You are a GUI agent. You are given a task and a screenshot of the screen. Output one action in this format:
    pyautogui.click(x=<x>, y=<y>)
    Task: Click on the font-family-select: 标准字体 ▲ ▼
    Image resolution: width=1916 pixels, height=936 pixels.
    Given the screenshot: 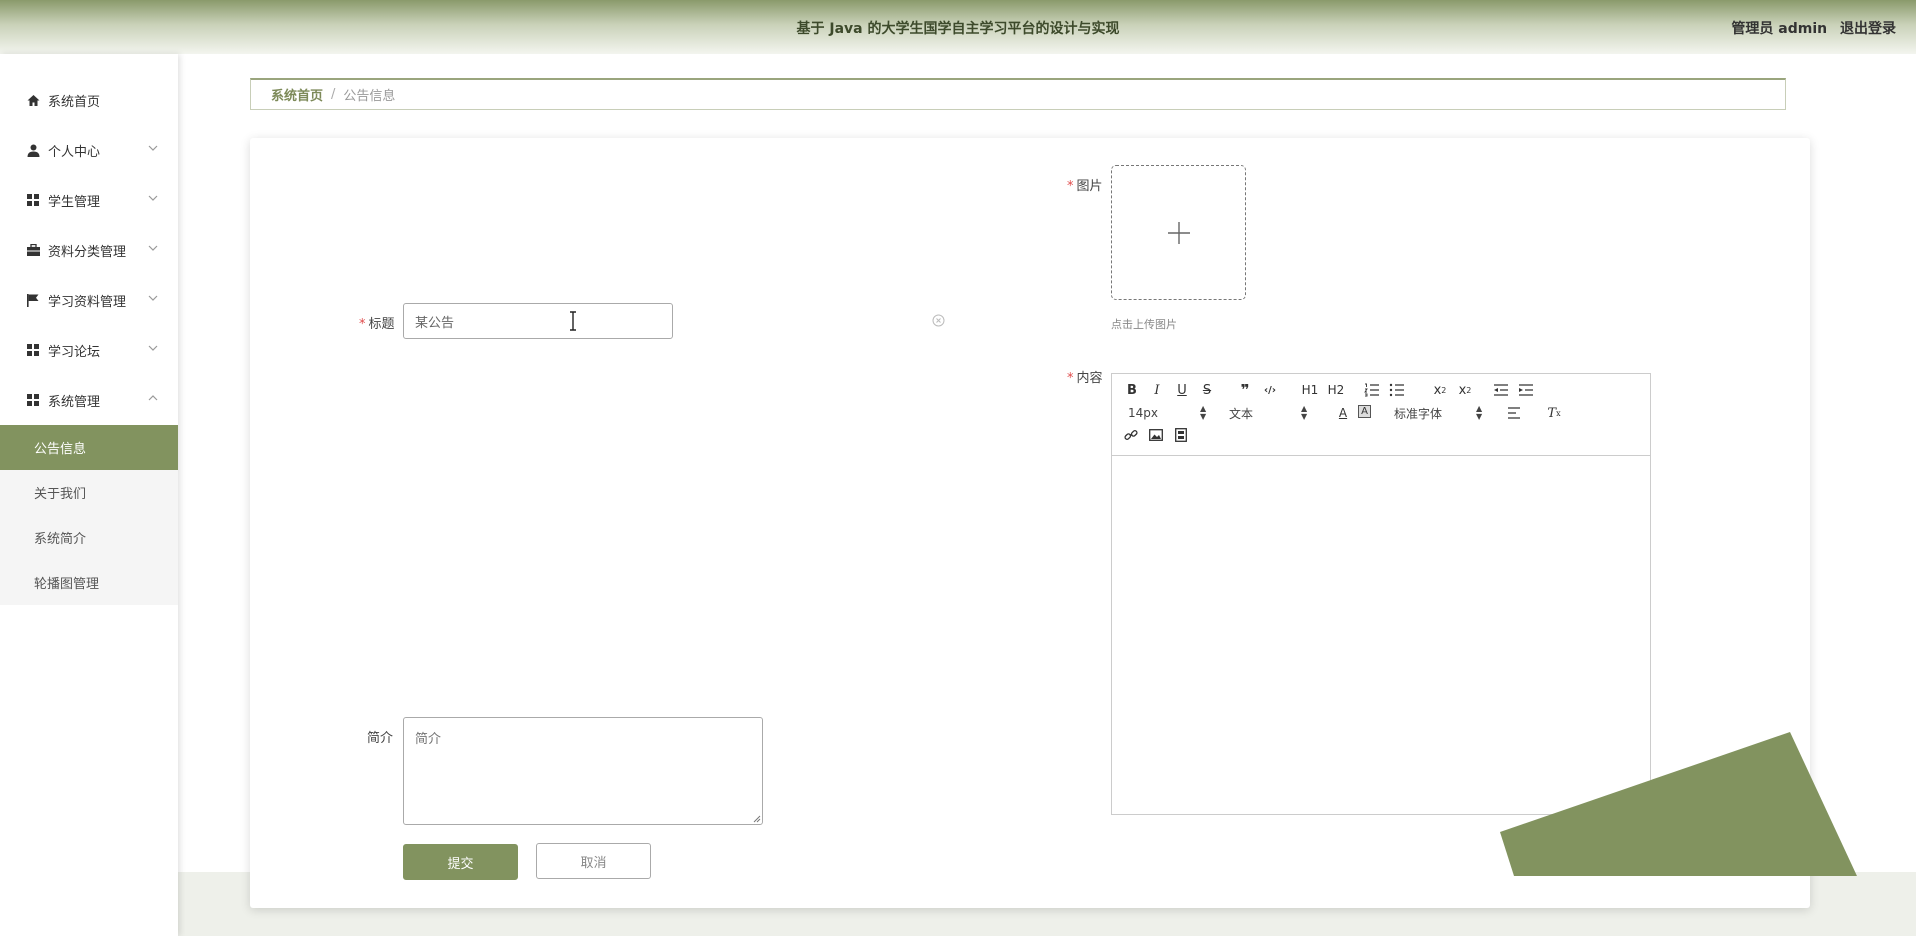 What is the action you would take?
    pyautogui.click(x=1439, y=413)
    